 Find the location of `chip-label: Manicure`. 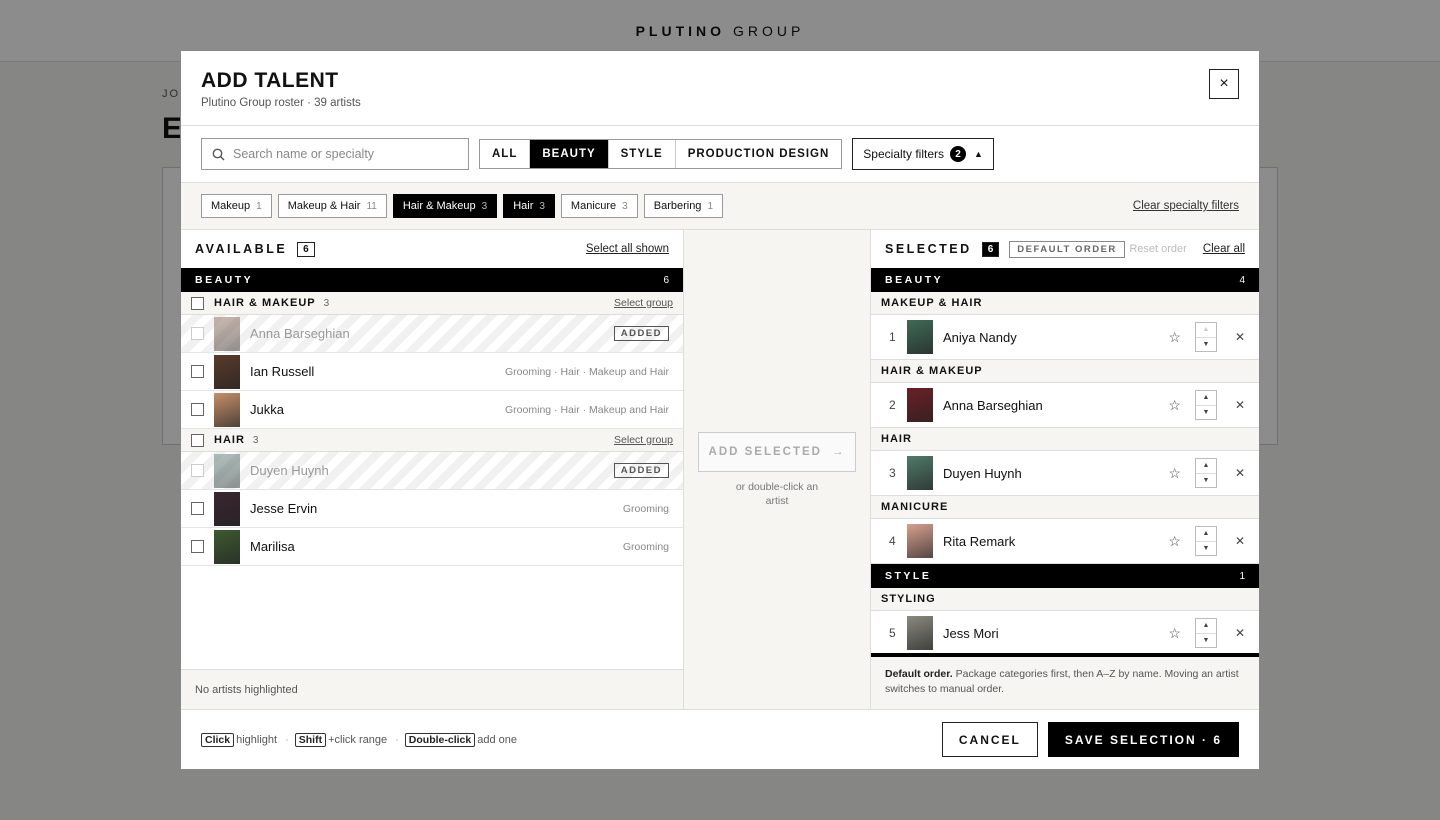

chip-label: Manicure is located at coordinates (593, 206).